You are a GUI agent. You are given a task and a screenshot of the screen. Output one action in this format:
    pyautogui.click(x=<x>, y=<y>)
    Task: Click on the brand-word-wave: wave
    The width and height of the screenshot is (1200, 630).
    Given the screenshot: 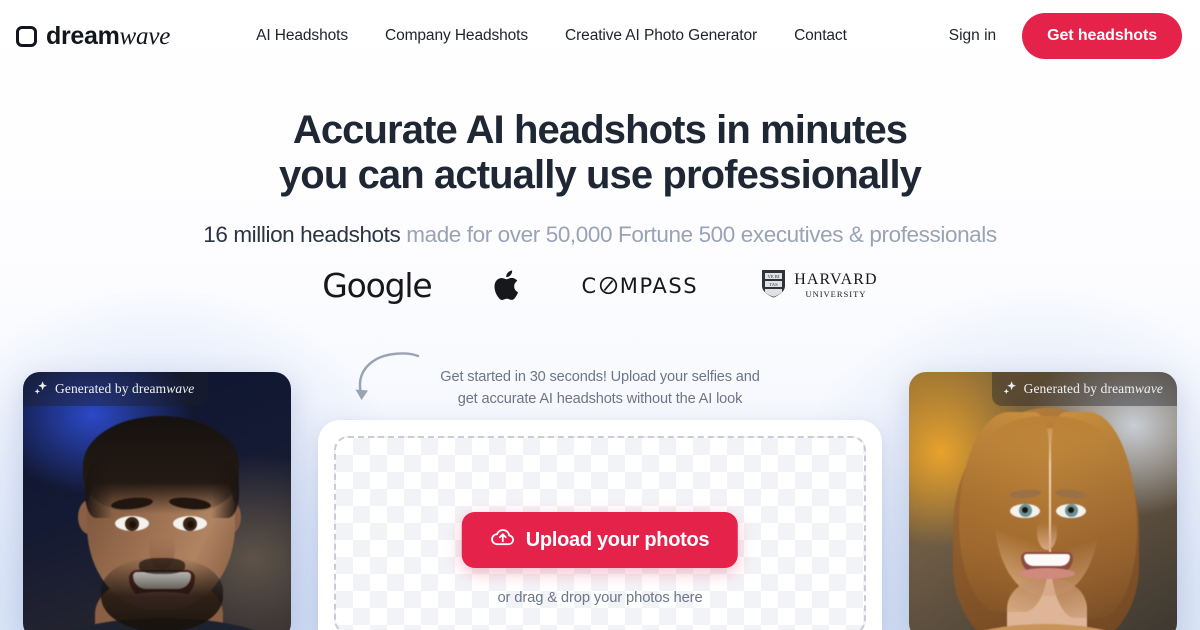 What is the action you would take?
    pyautogui.click(x=145, y=36)
    